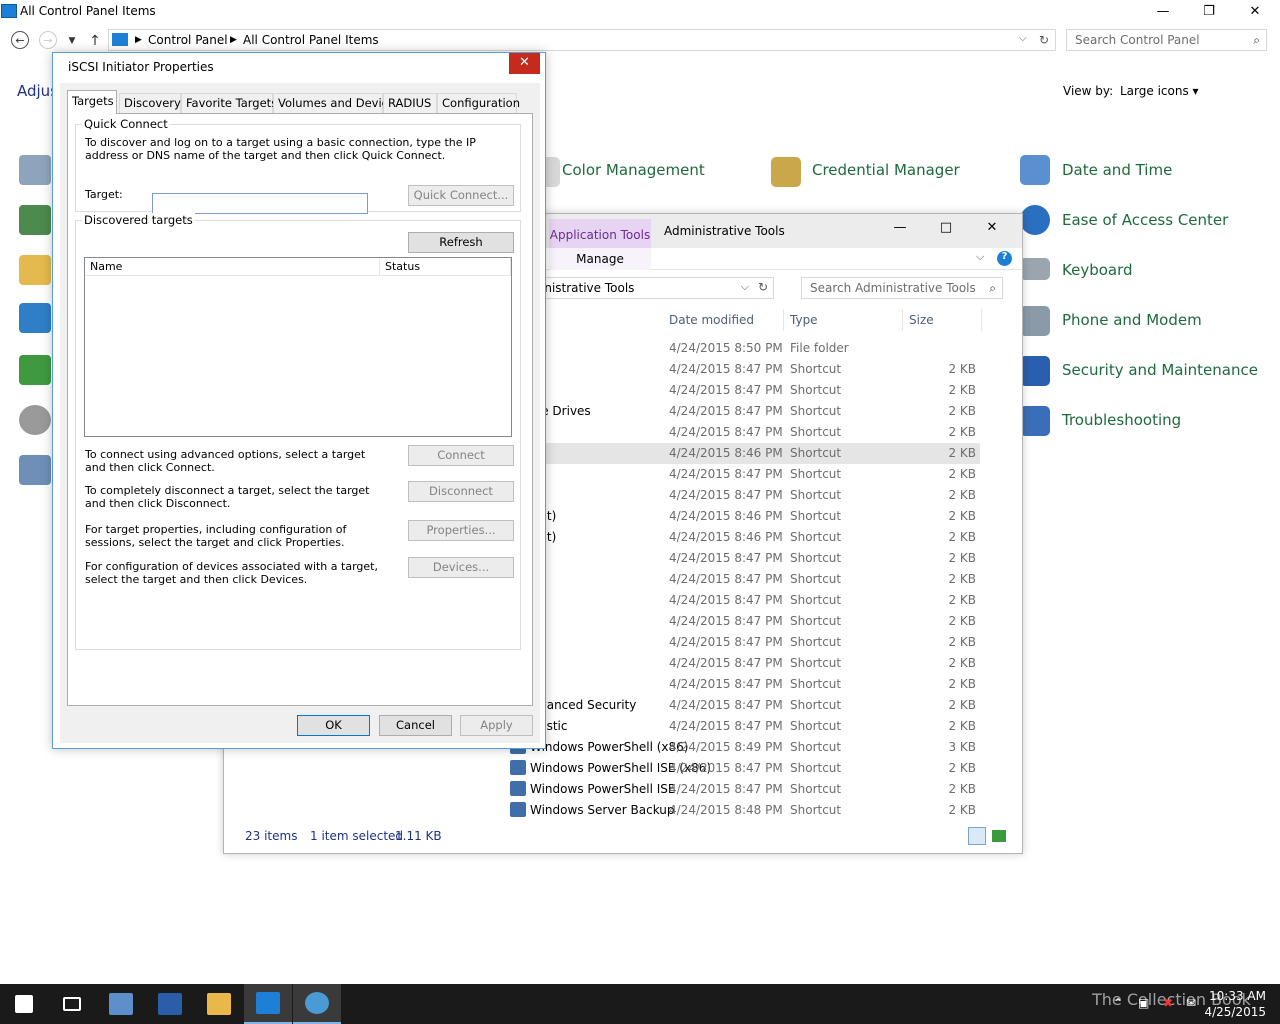 Image resolution: width=1280 pixels, height=1024 pixels. Describe the element at coordinates (232, 267) in the screenshot. I see `col-name: Name` at that location.